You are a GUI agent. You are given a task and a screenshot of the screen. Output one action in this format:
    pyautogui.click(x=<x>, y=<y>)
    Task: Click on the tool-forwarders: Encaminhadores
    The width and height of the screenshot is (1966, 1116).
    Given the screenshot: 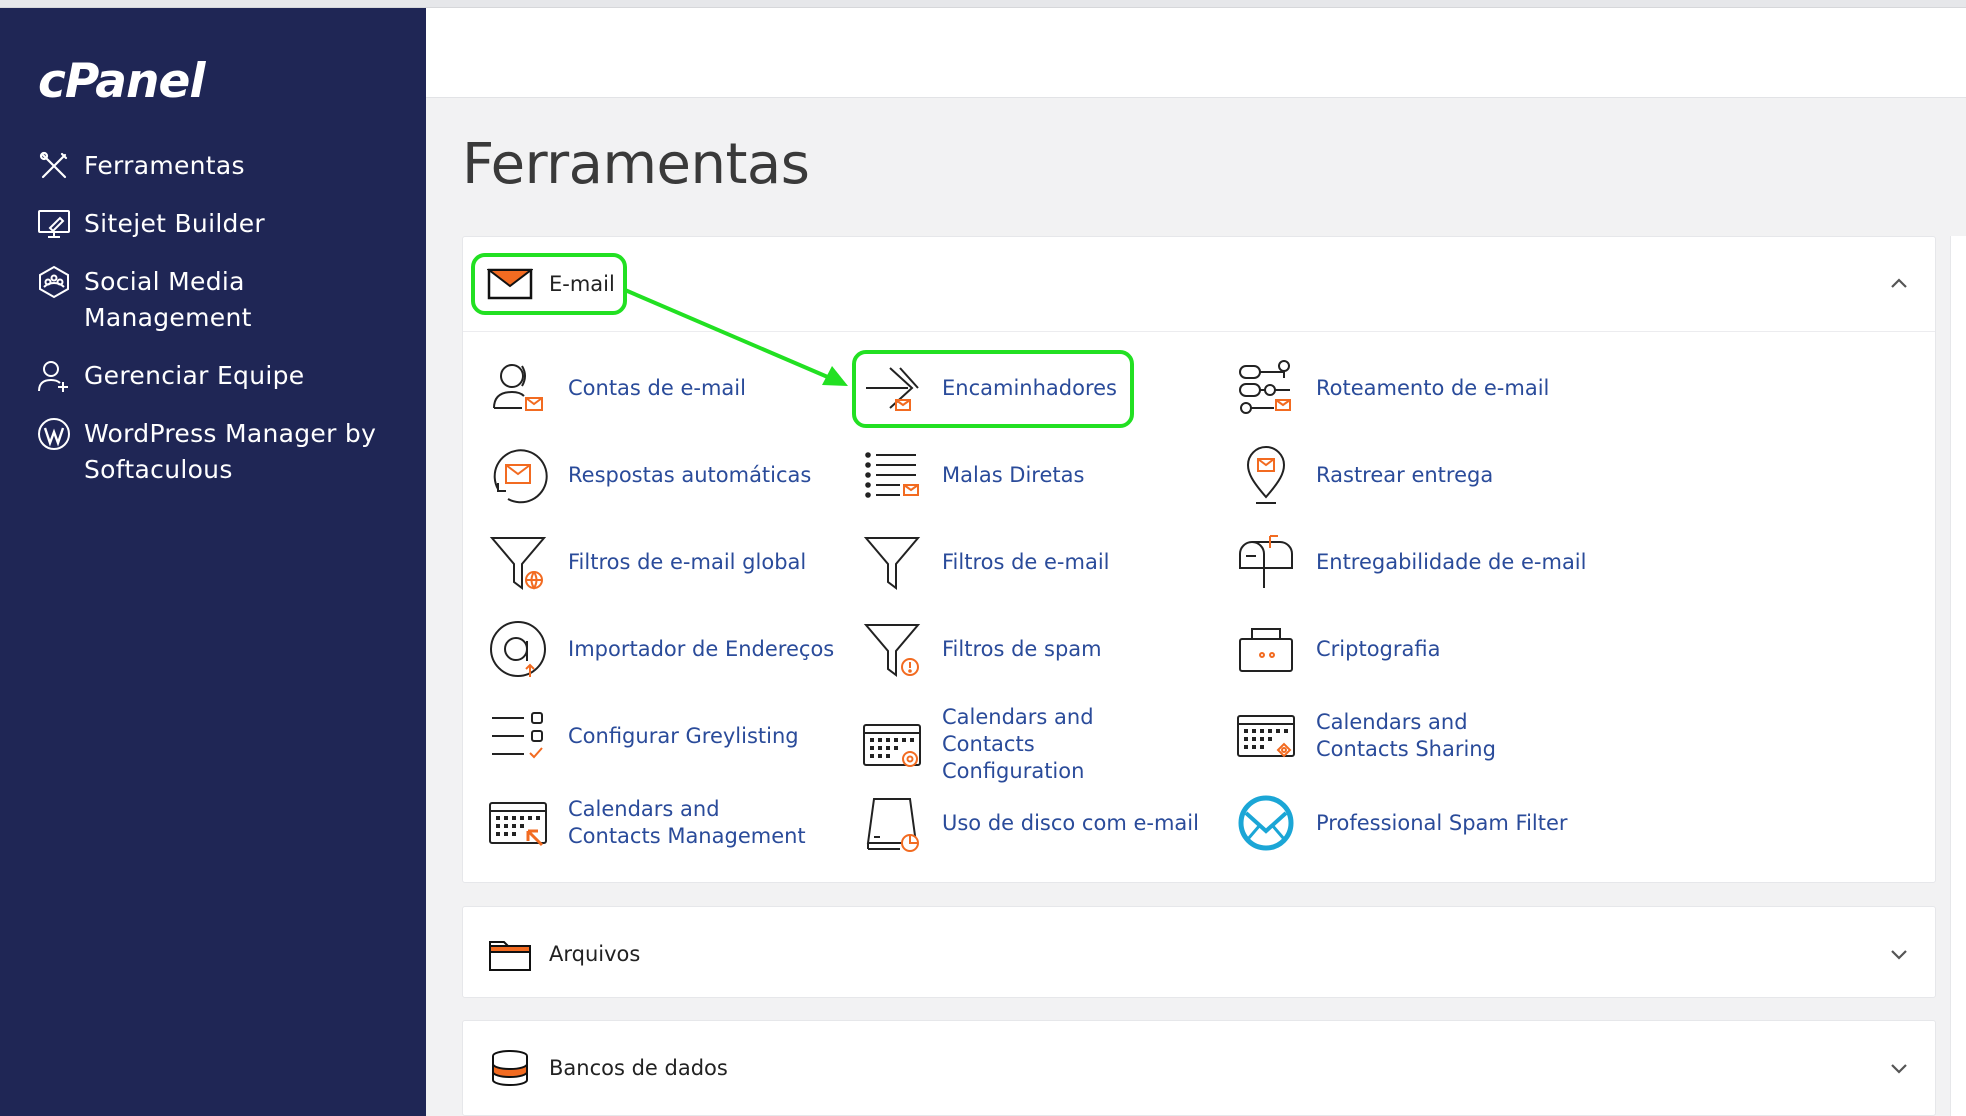 What is the action you would take?
    pyautogui.click(x=988, y=388)
    